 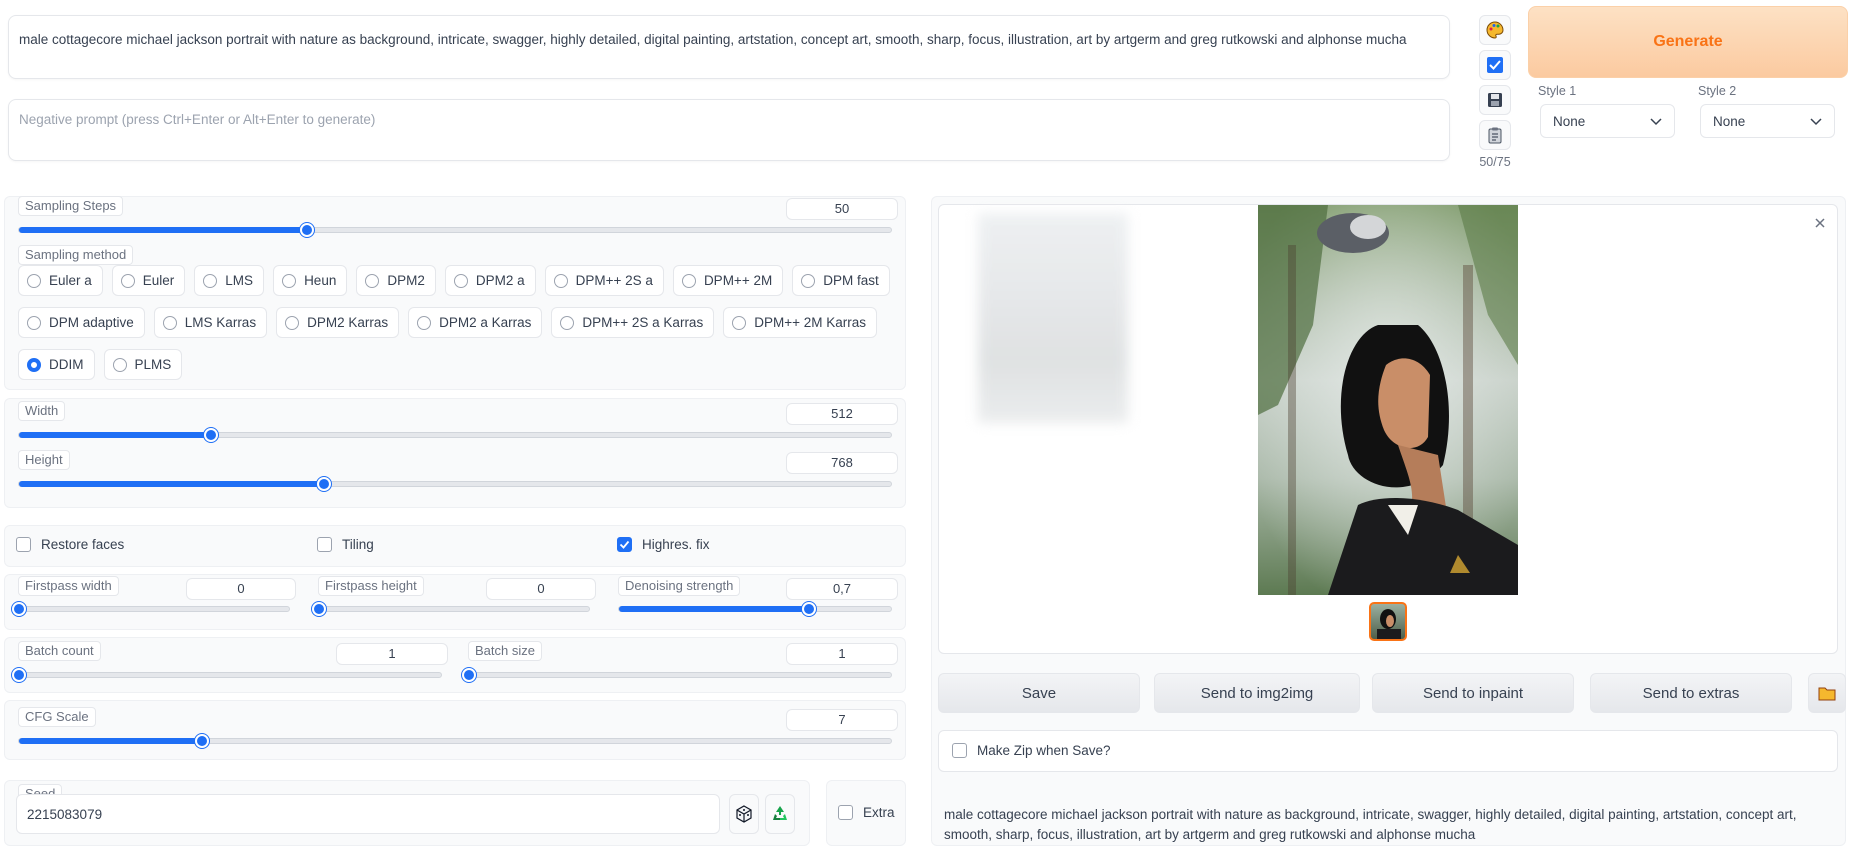 I want to click on extra-option: Extra, so click(x=866, y=812).